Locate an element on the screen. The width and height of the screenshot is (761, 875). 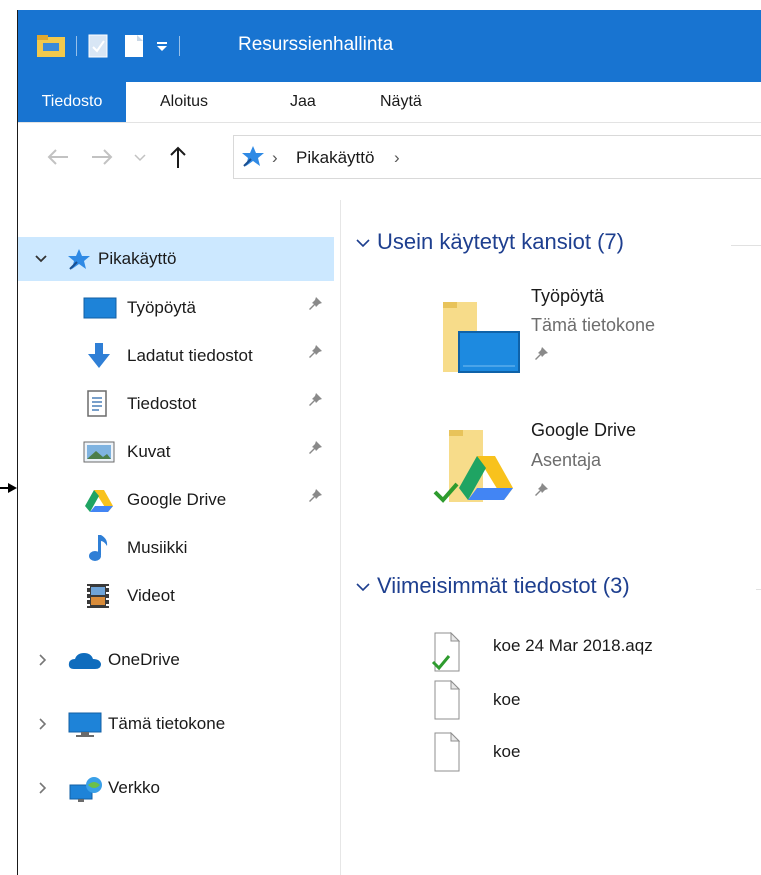
quick-access-toolbar is located at coordinates (113, 46).